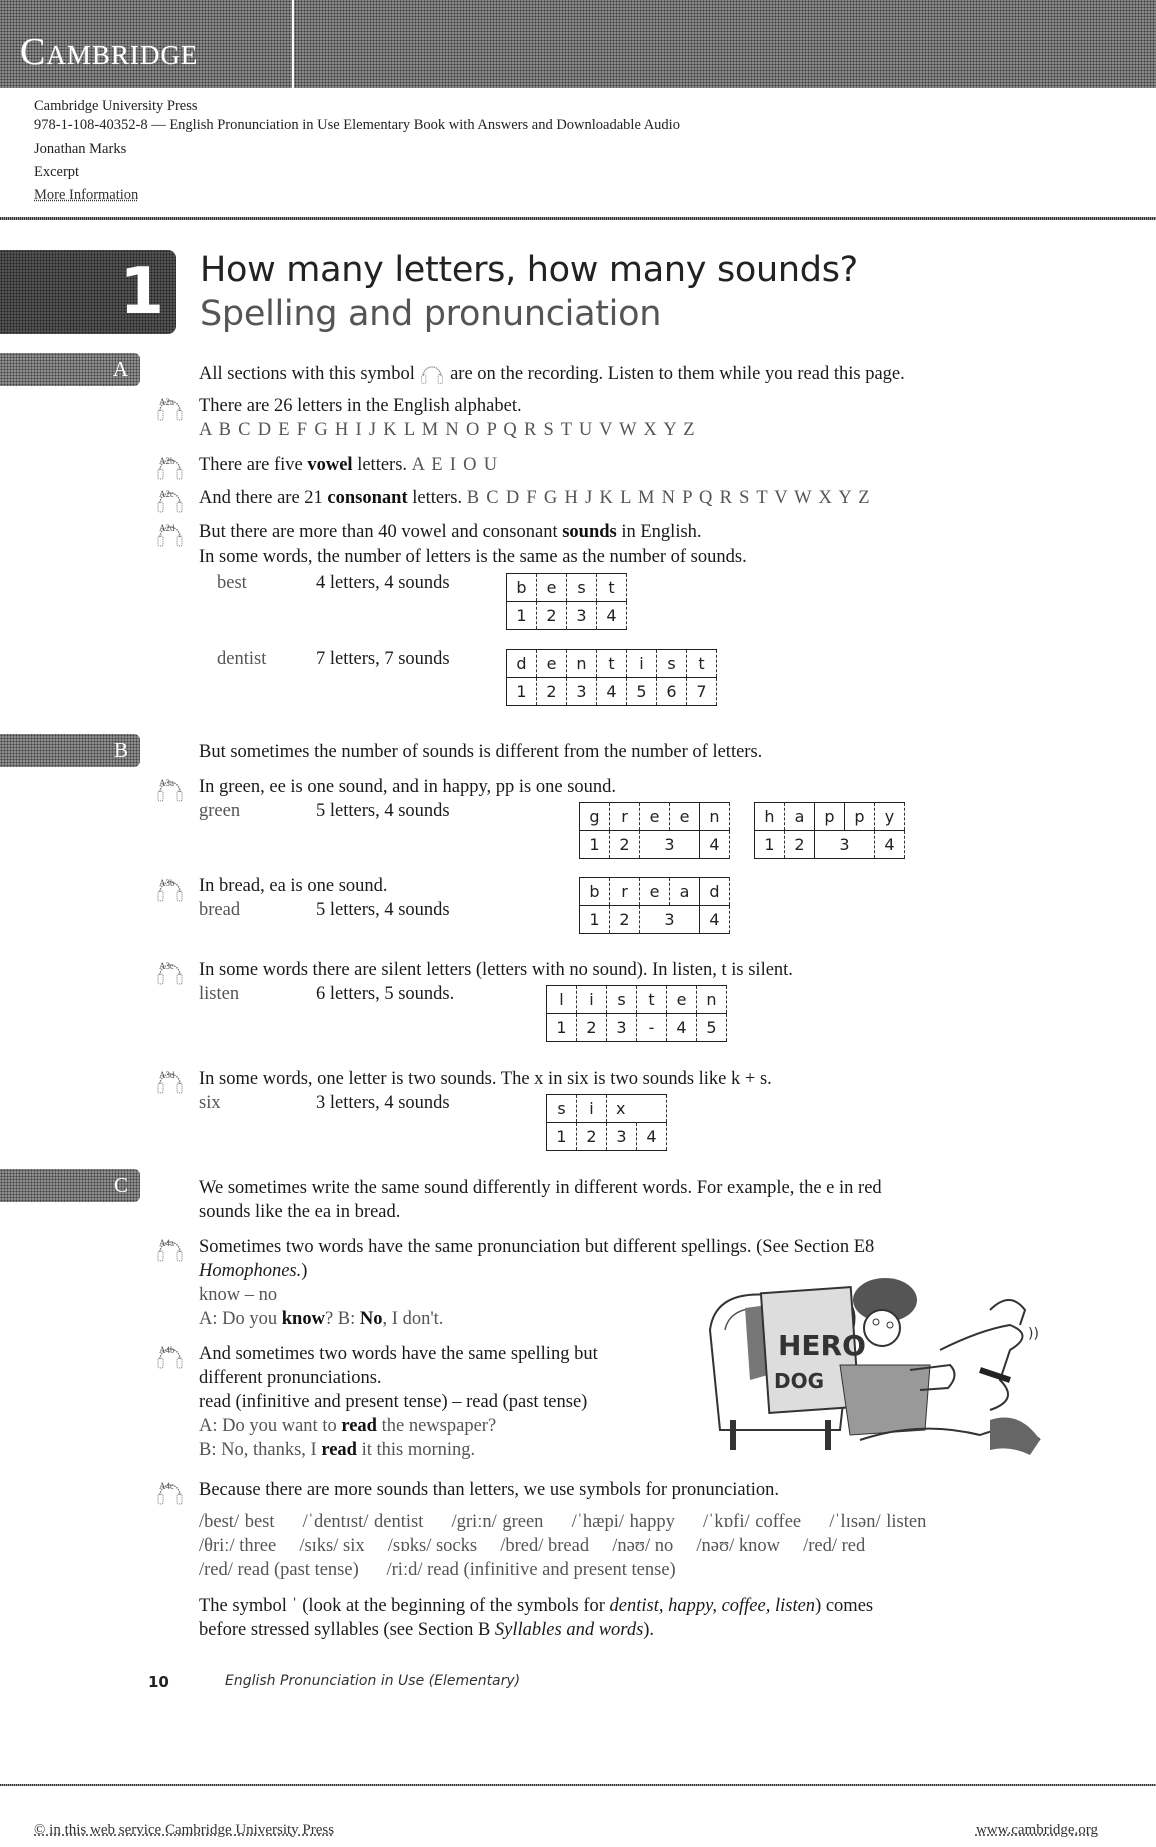  I want to click on example-word-bread: bread, so click(220, 910).